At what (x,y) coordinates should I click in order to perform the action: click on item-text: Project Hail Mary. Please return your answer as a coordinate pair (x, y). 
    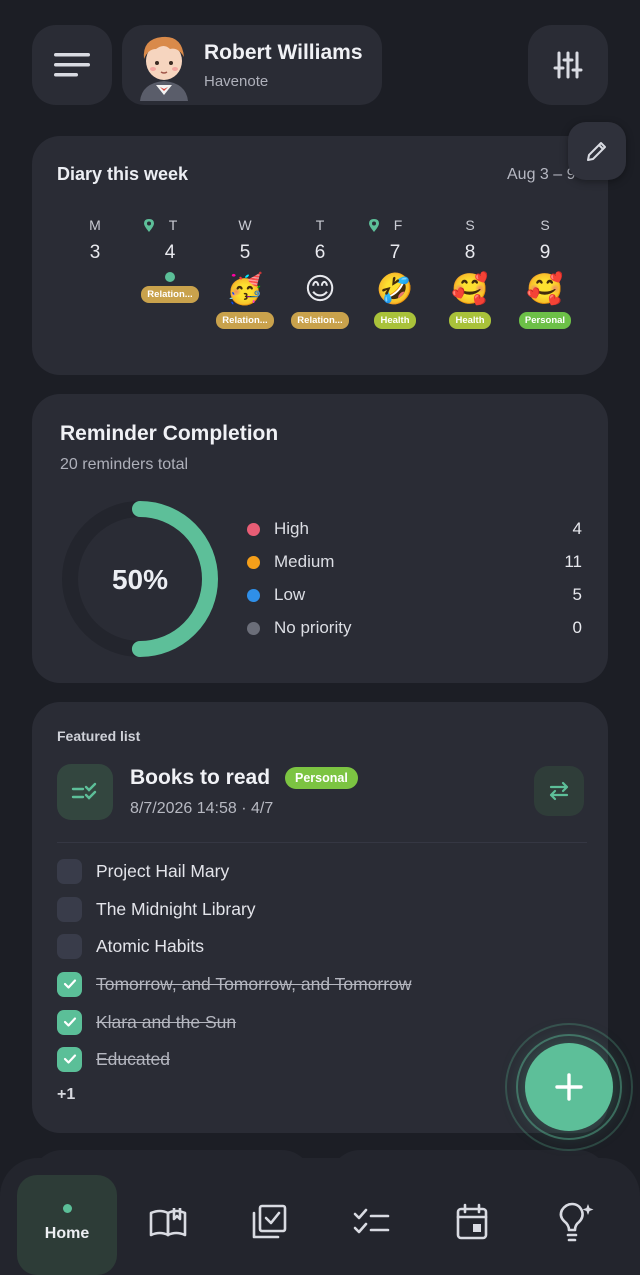
    Looking at the image, I should click on (163, 870).